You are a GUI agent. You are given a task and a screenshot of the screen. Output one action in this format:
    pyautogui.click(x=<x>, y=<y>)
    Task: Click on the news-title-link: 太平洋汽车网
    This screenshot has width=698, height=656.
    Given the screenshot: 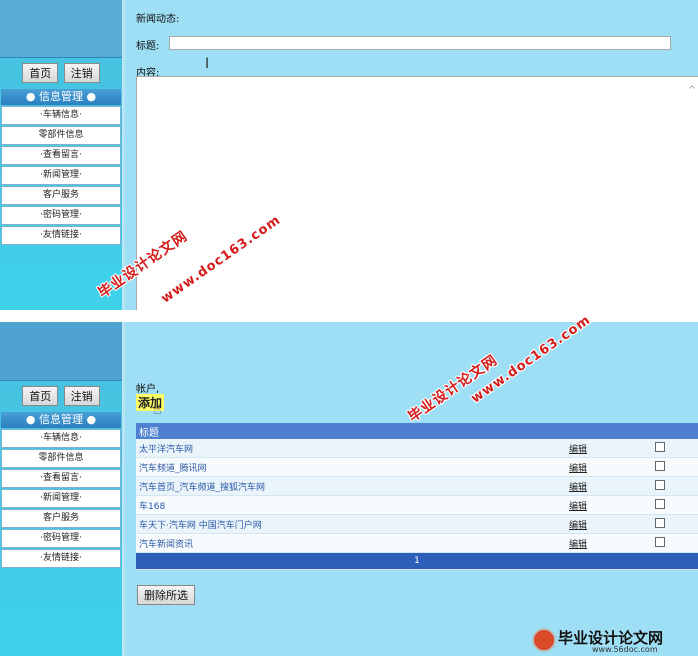 What is the action you would take?
    pyautogui.click(x=166, y=450)
    